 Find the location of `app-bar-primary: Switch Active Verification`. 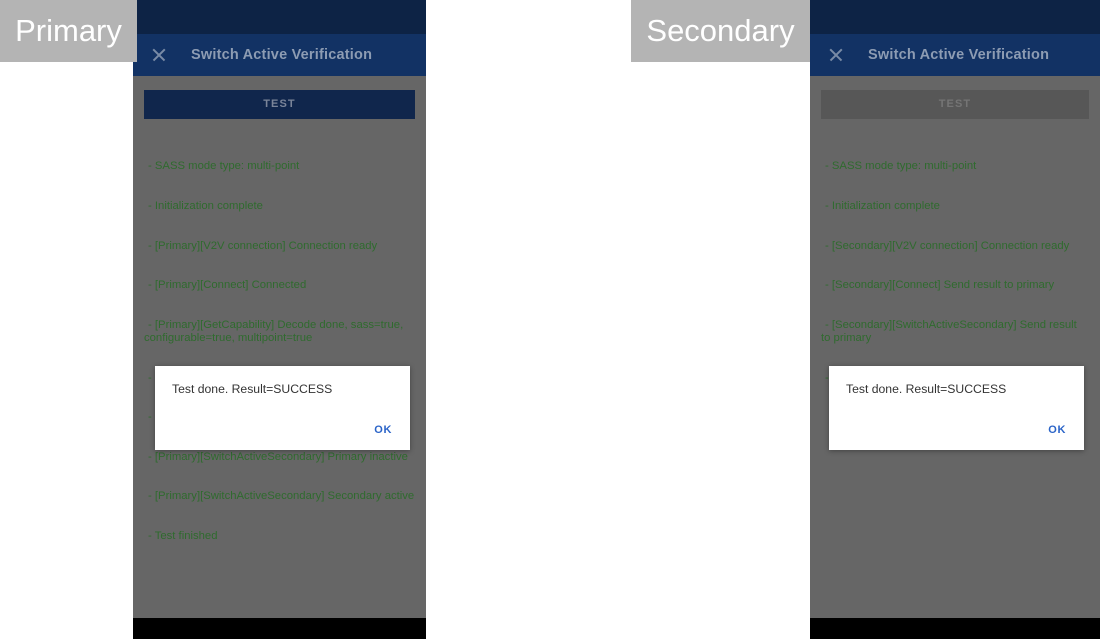

app-bar-primary: Switch Active Verification is located at coordinates (279, 55).